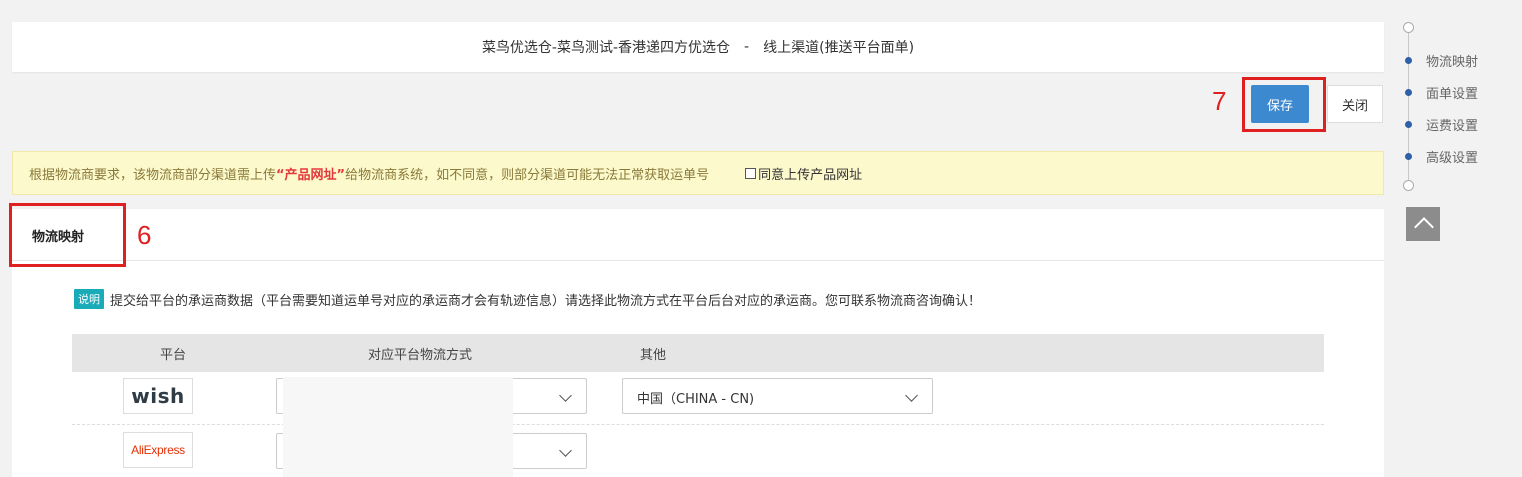 The width and height of the screenshot is (1522, 477). Describe the element at coordinates (311, 175) in the screenshot. I see `notice-highlight: “产品网址”` at that location.